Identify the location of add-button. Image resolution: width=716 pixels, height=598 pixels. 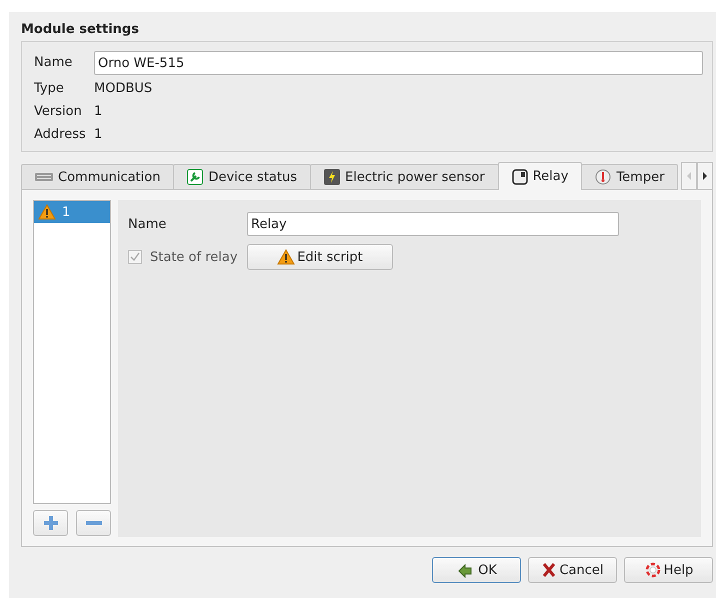
(50, 523).